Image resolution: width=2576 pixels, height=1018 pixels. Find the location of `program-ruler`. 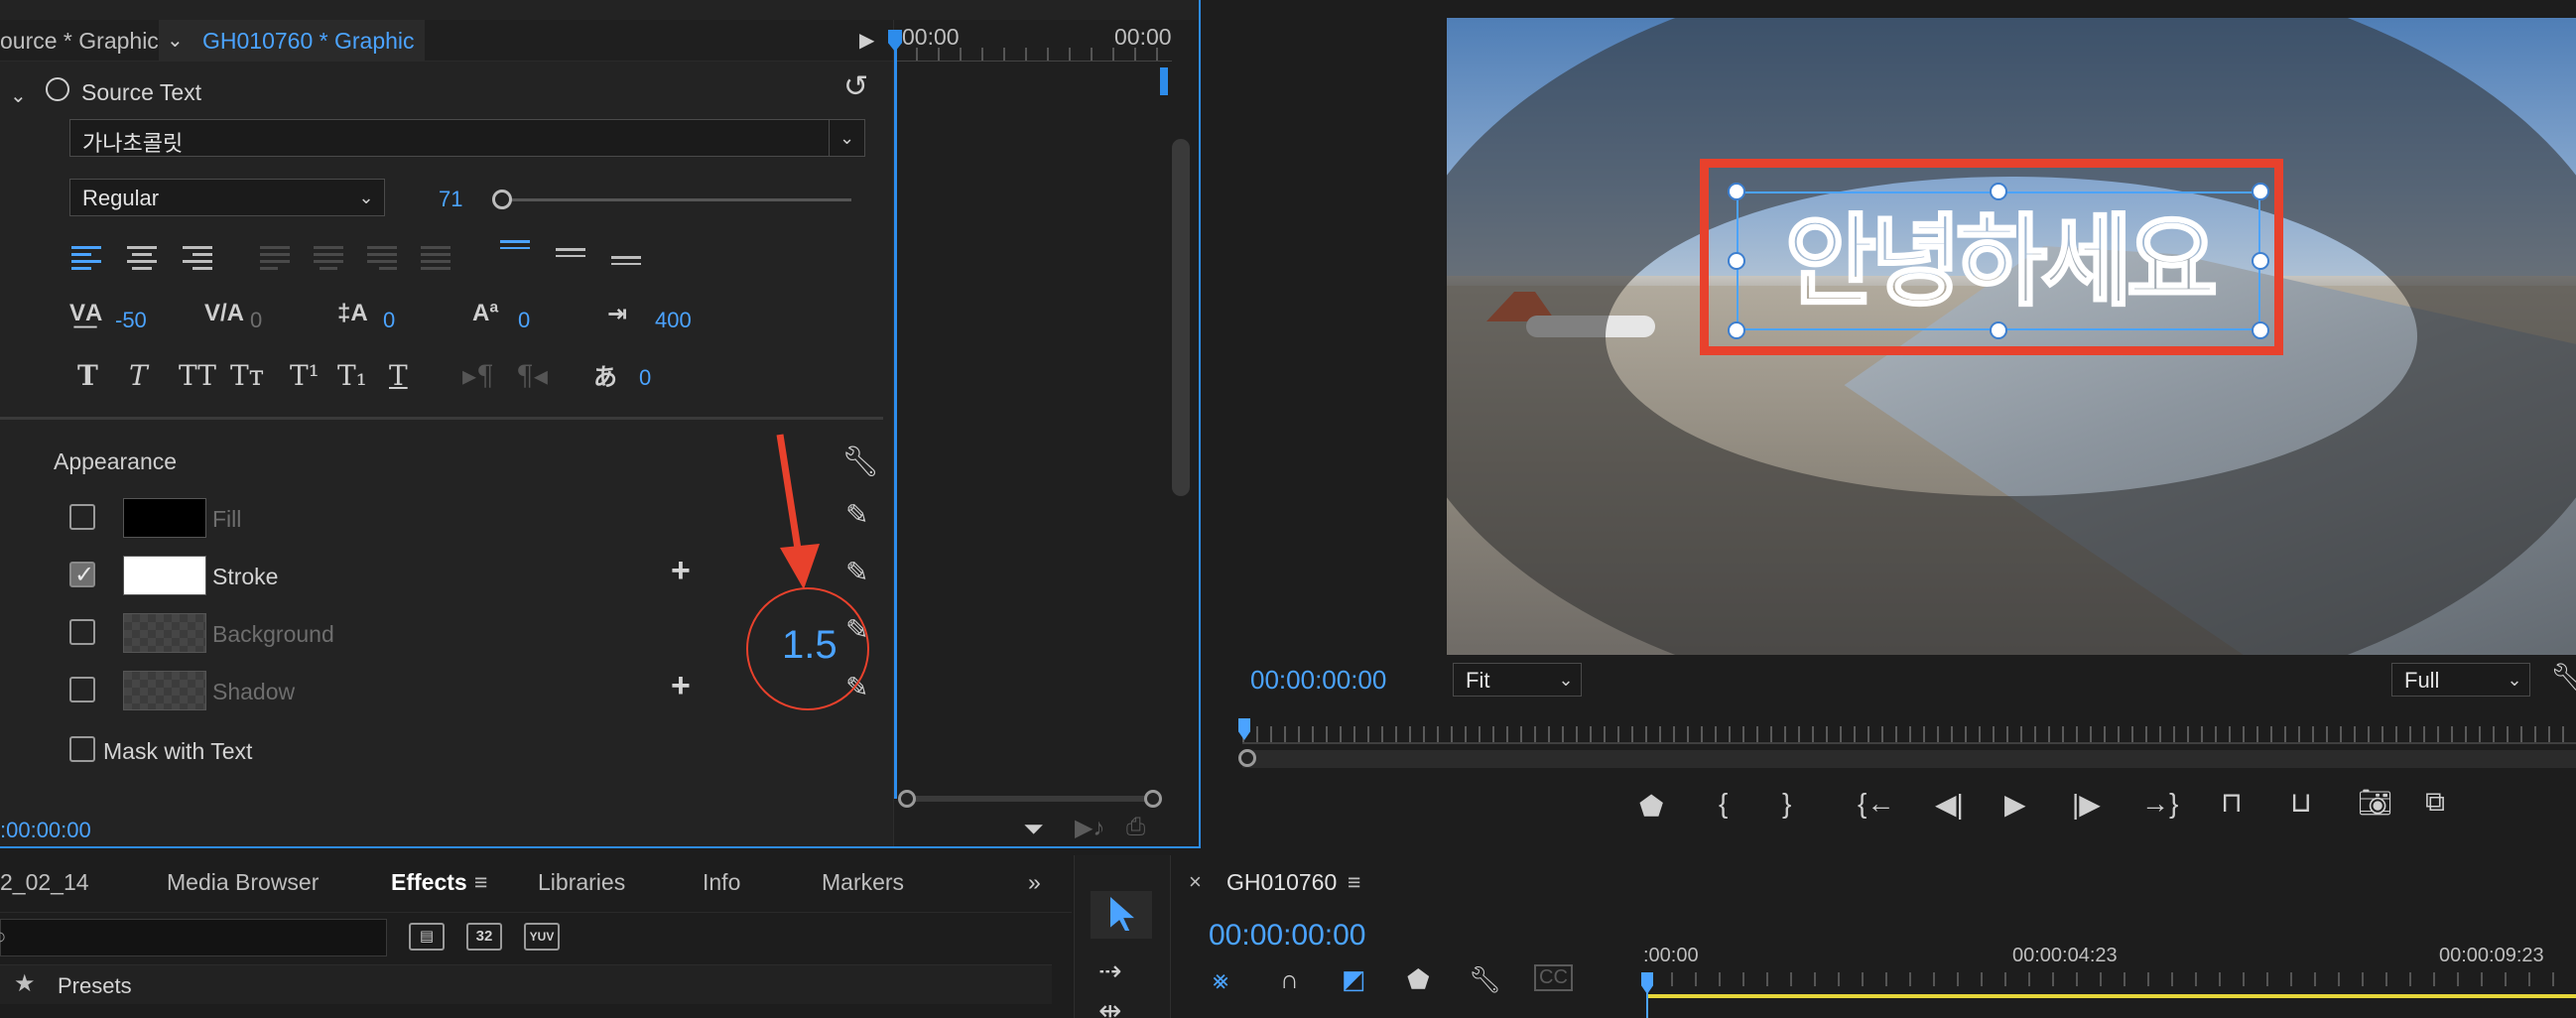

program-ruler is located at coordinates (1909, 734).